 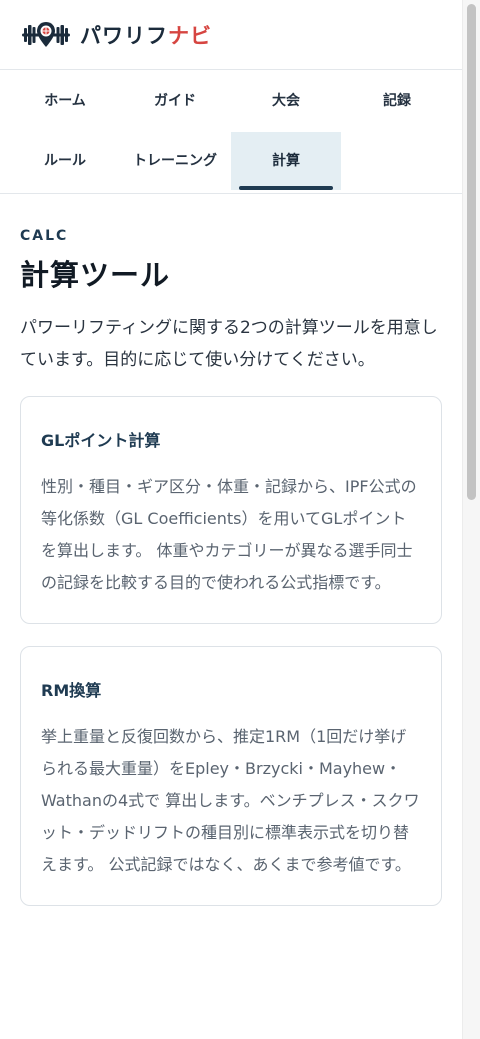 I want to click on barbell-pin-icon, so click(x=46, y=35).